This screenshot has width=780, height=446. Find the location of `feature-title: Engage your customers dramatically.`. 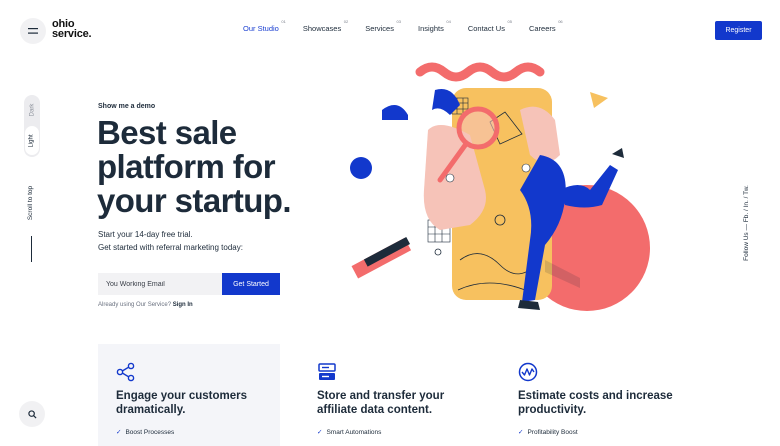

feature-title: Engage your customers dramatically. is located at coordinates (182, 403).